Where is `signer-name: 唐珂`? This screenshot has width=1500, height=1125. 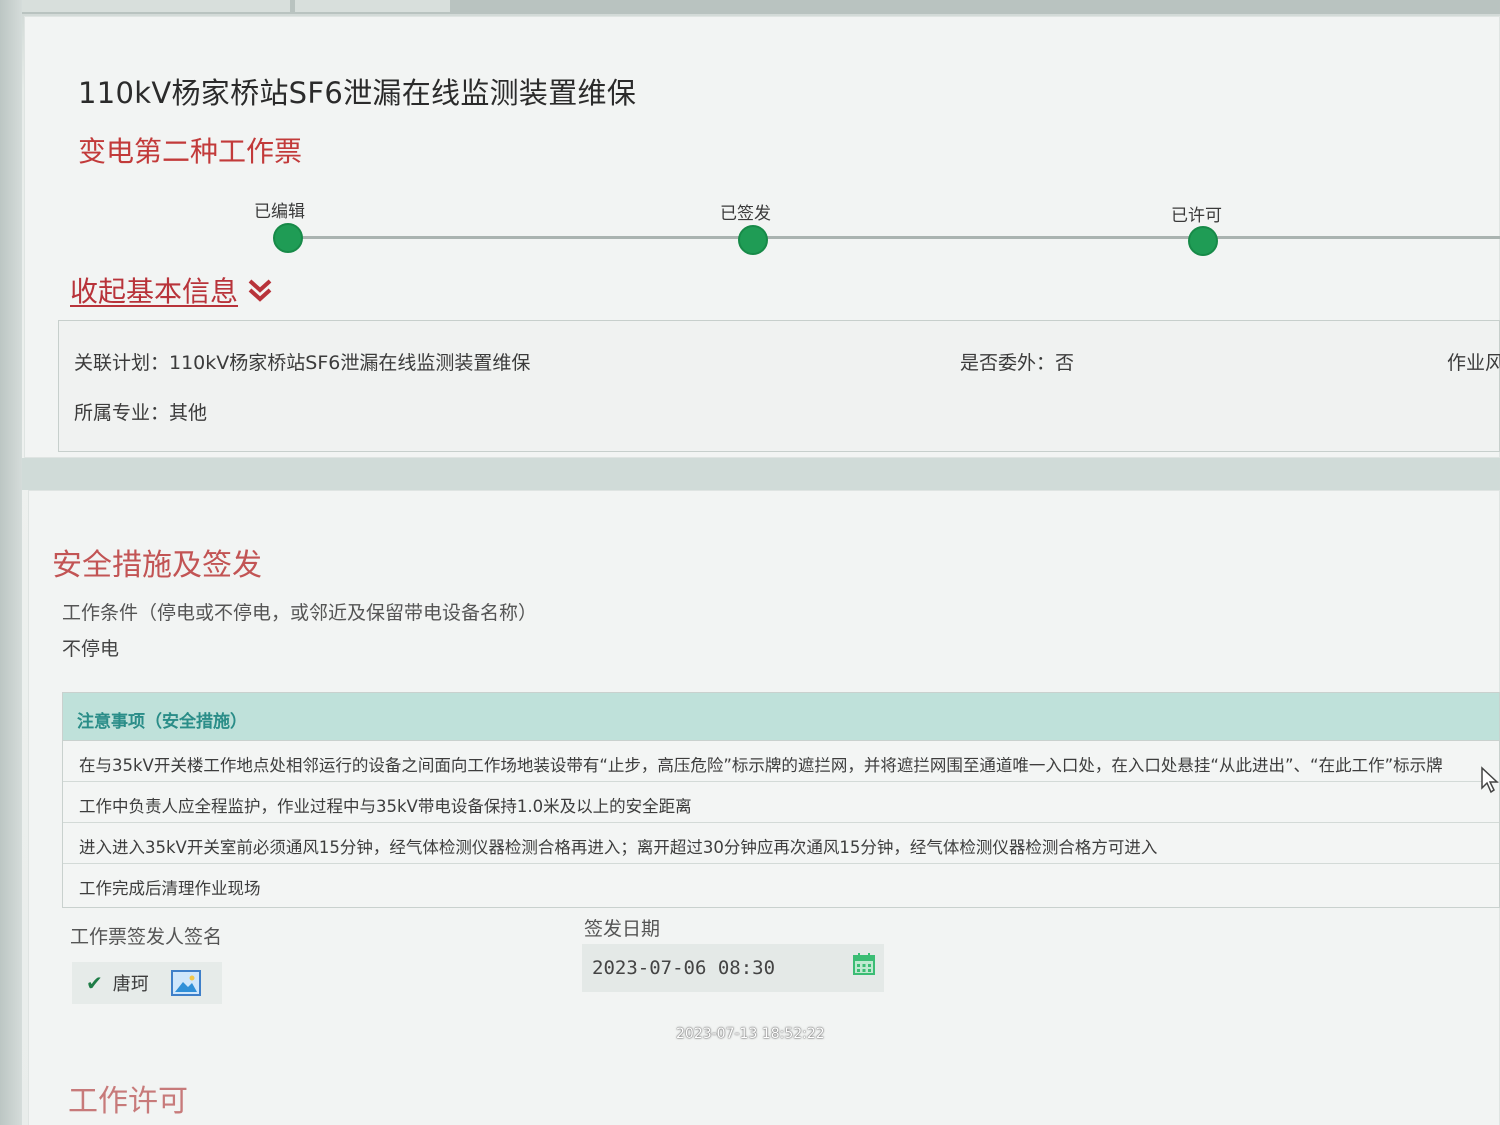 signer-name: 唐珂 is located at coordinates (130, 984).